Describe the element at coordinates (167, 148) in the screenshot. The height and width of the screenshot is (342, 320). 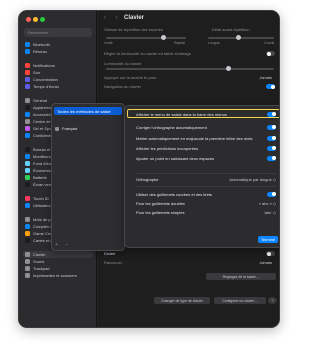
I see `toggle-row-label: Afficher les prédictions incorporées` at that location.